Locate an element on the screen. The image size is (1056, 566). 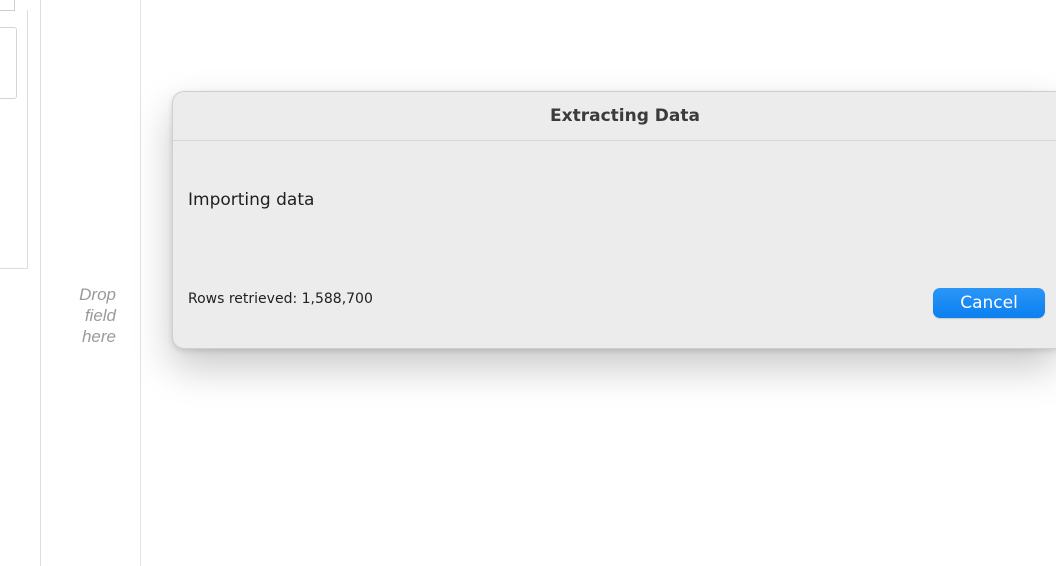
rows-retrieved-status: Rows retrieved: 1,588,700 is located at coordinates (280, 299).